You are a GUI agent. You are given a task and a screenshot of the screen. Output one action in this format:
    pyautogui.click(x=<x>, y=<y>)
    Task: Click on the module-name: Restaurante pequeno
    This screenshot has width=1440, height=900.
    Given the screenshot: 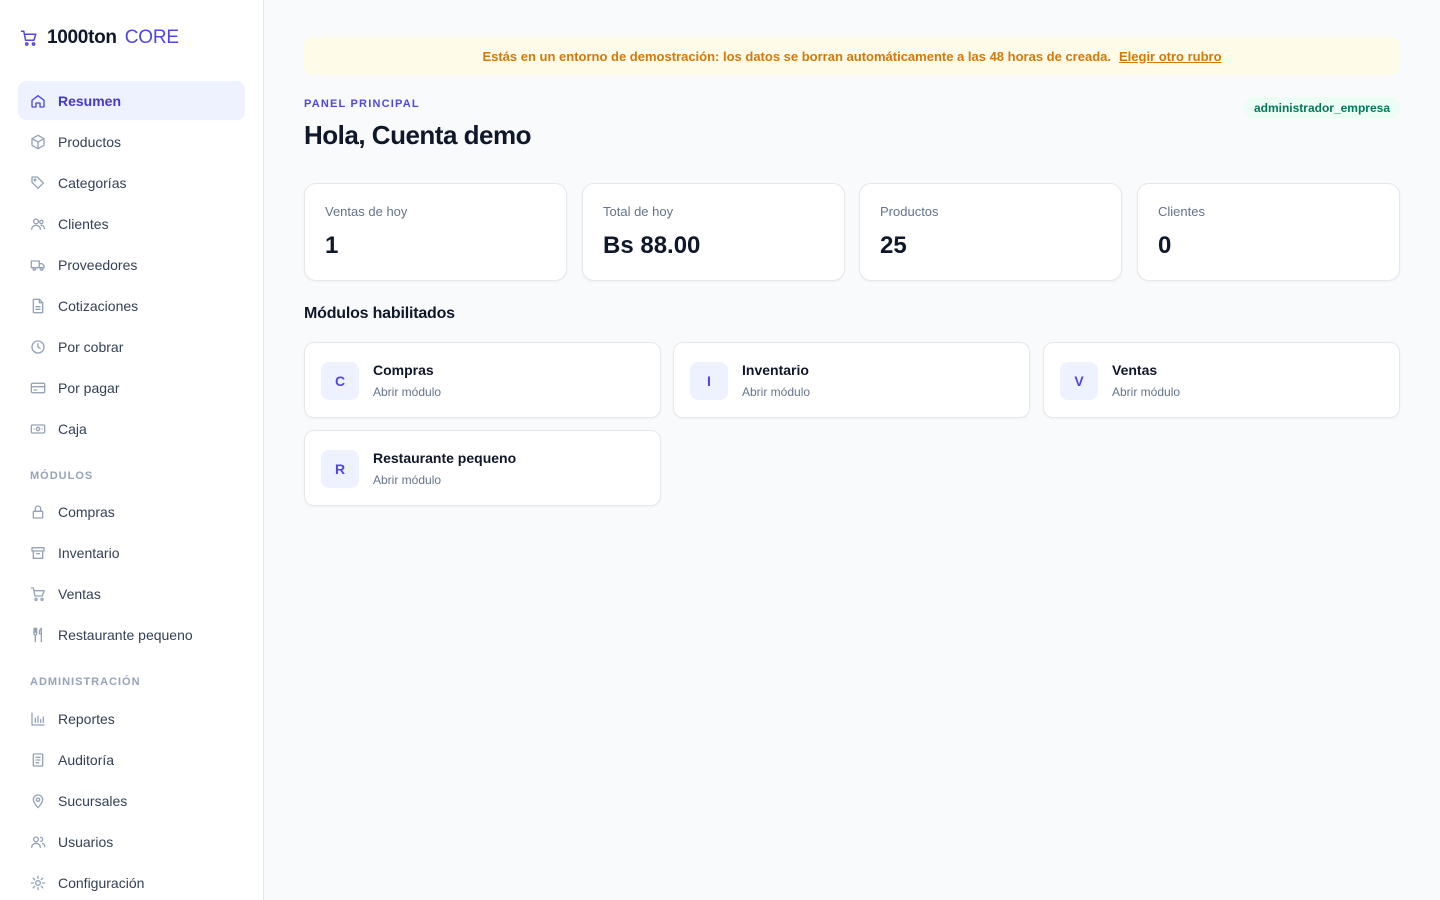 What is the action you would take?
    pyautogui.click(x=445, y=458)
    